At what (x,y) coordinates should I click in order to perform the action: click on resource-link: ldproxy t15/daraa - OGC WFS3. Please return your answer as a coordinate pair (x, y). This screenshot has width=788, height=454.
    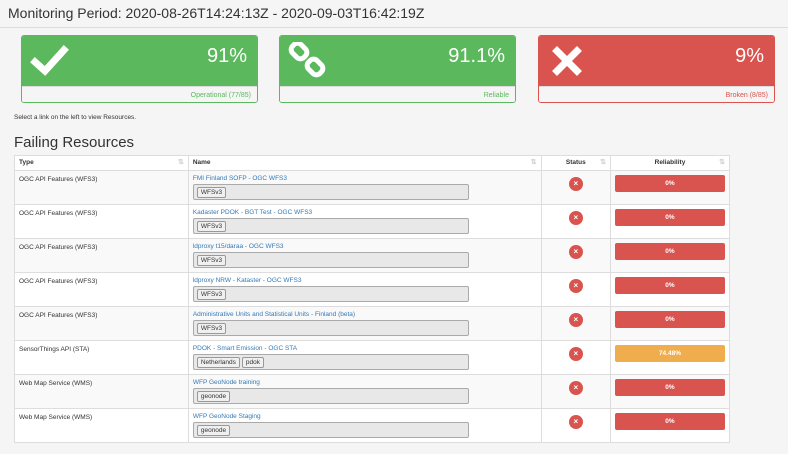
    Looking at the image, I should click on (365, 247).